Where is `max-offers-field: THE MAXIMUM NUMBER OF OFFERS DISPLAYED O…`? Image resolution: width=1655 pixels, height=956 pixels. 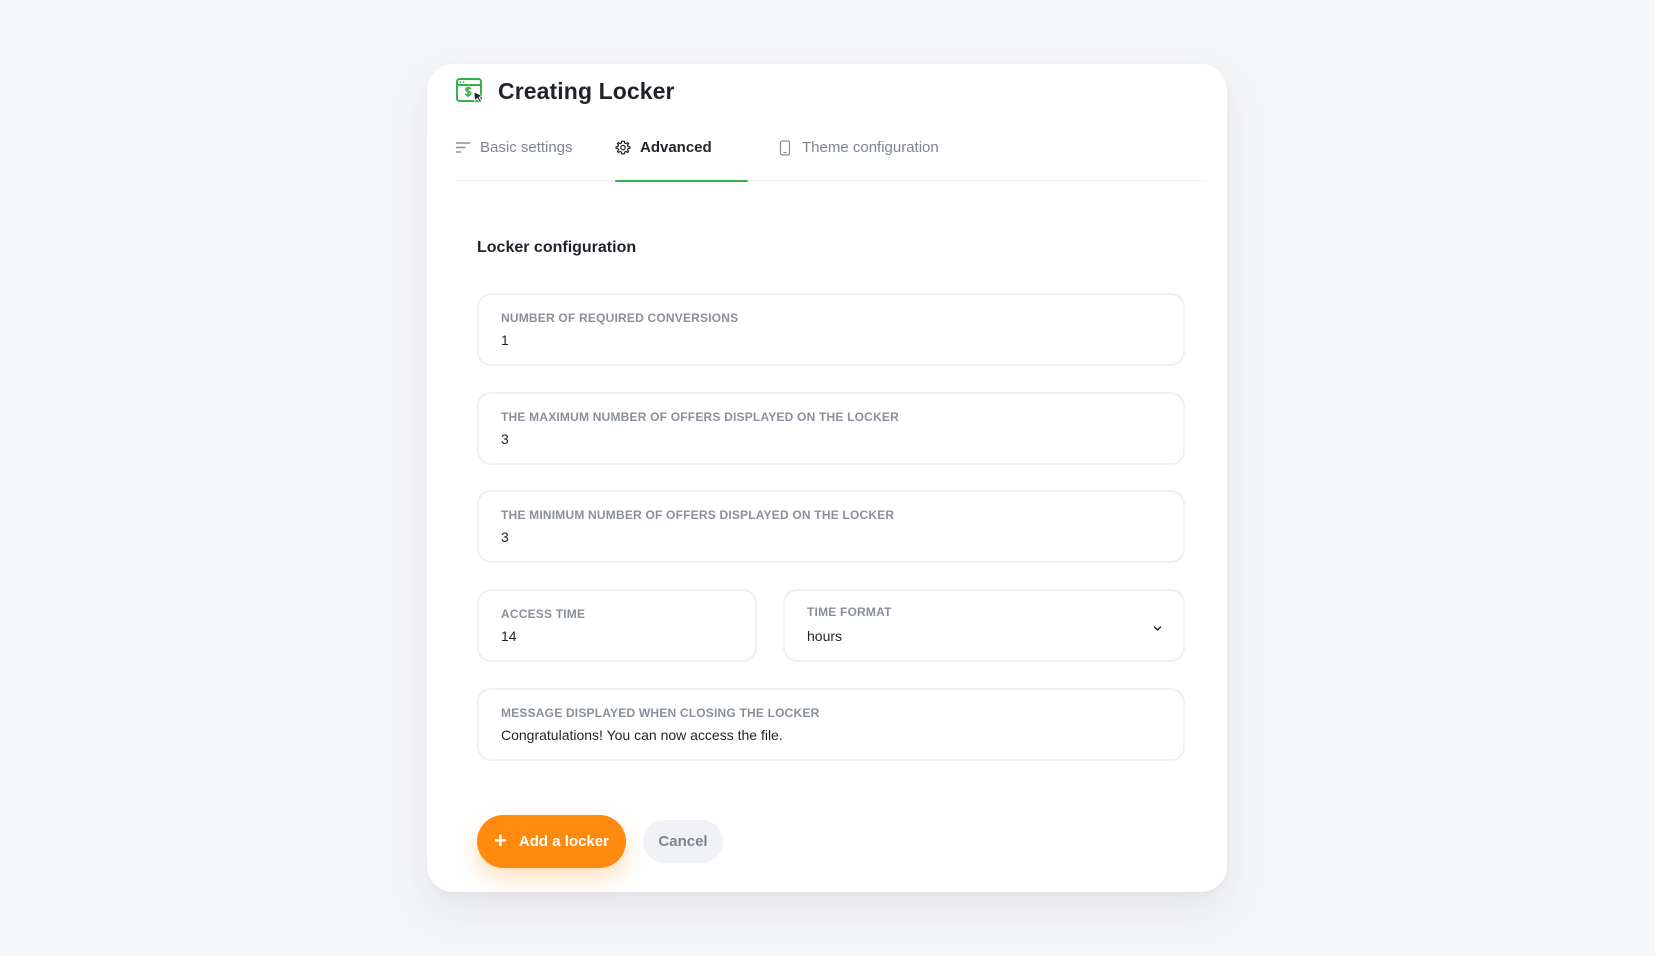 max-offers-field: THE MAXIMUM NUMBER OF OFFERS DISPLAYED O… is located at coordinates (831, 428).